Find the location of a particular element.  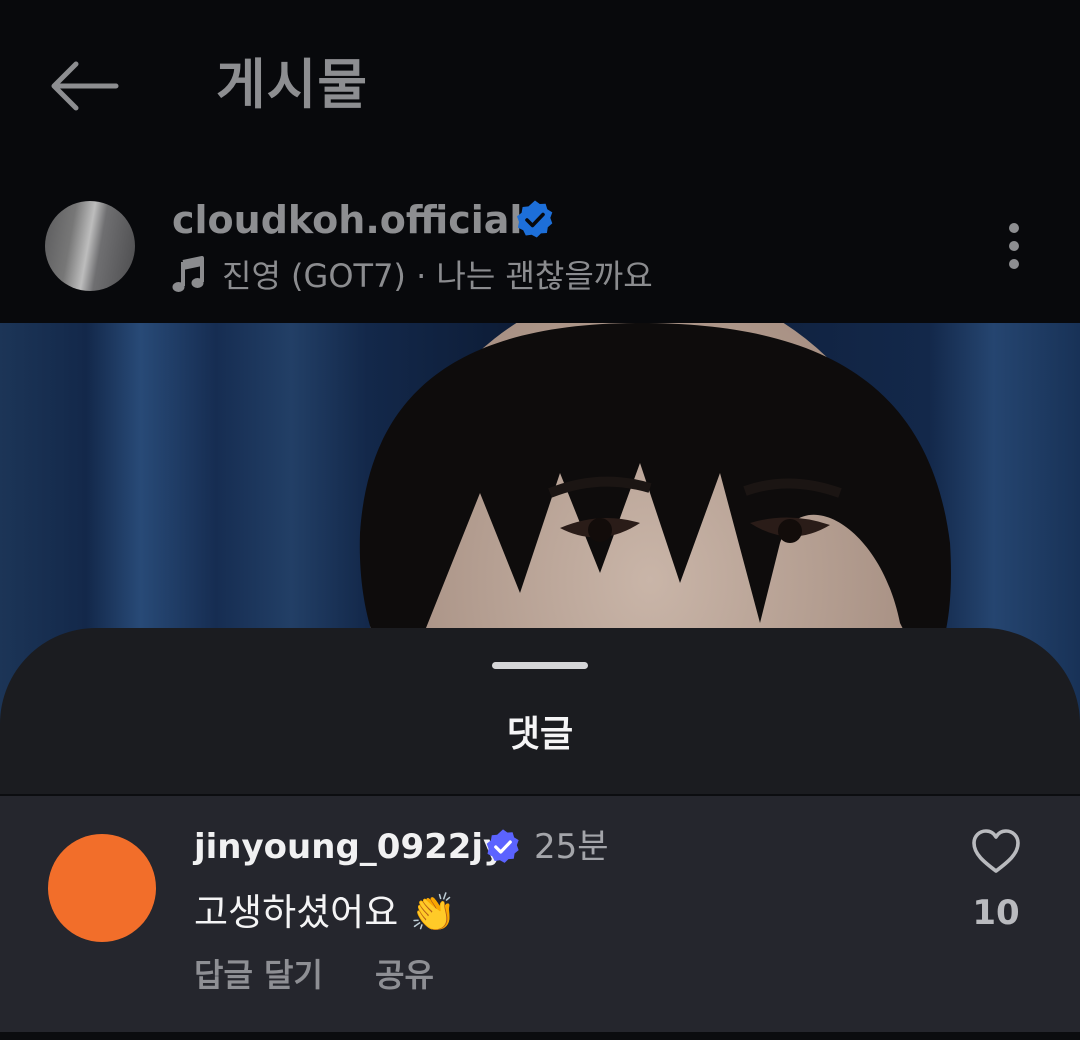

comment-text: 고생하셨어요 👏 is located at coordinates (325, 912).